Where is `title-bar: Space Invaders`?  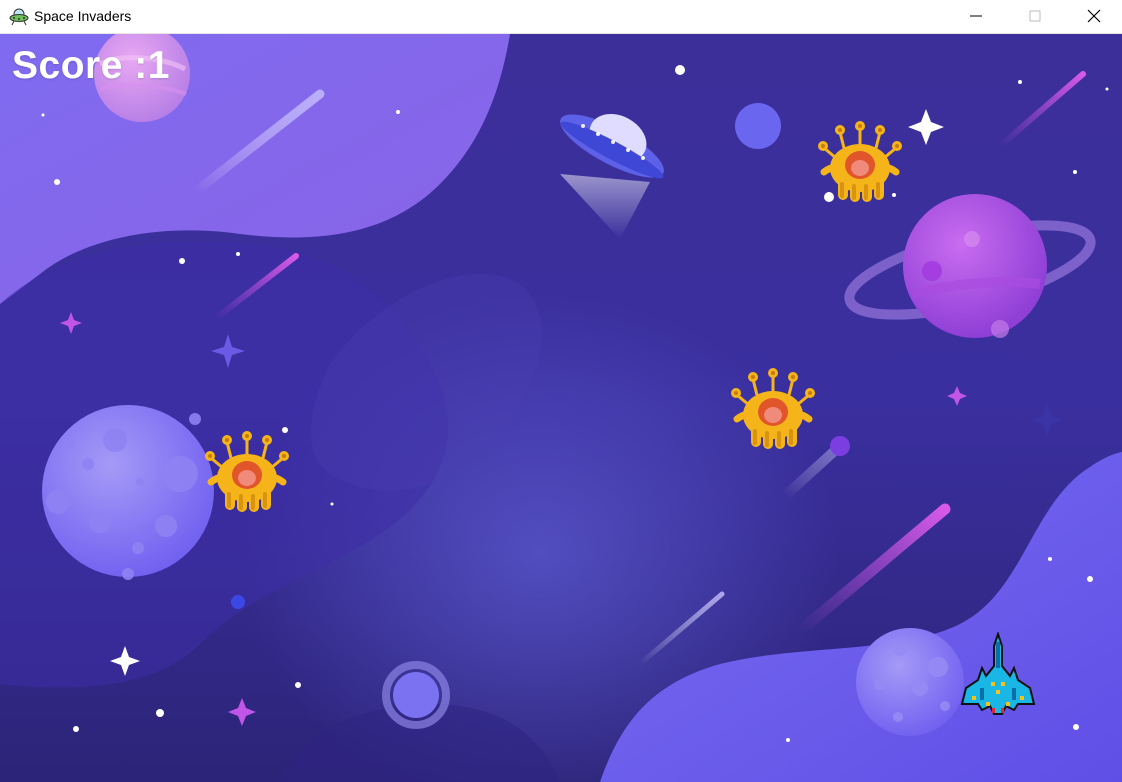 title-bar: Space Invaders is located at coordinates (561, 17).